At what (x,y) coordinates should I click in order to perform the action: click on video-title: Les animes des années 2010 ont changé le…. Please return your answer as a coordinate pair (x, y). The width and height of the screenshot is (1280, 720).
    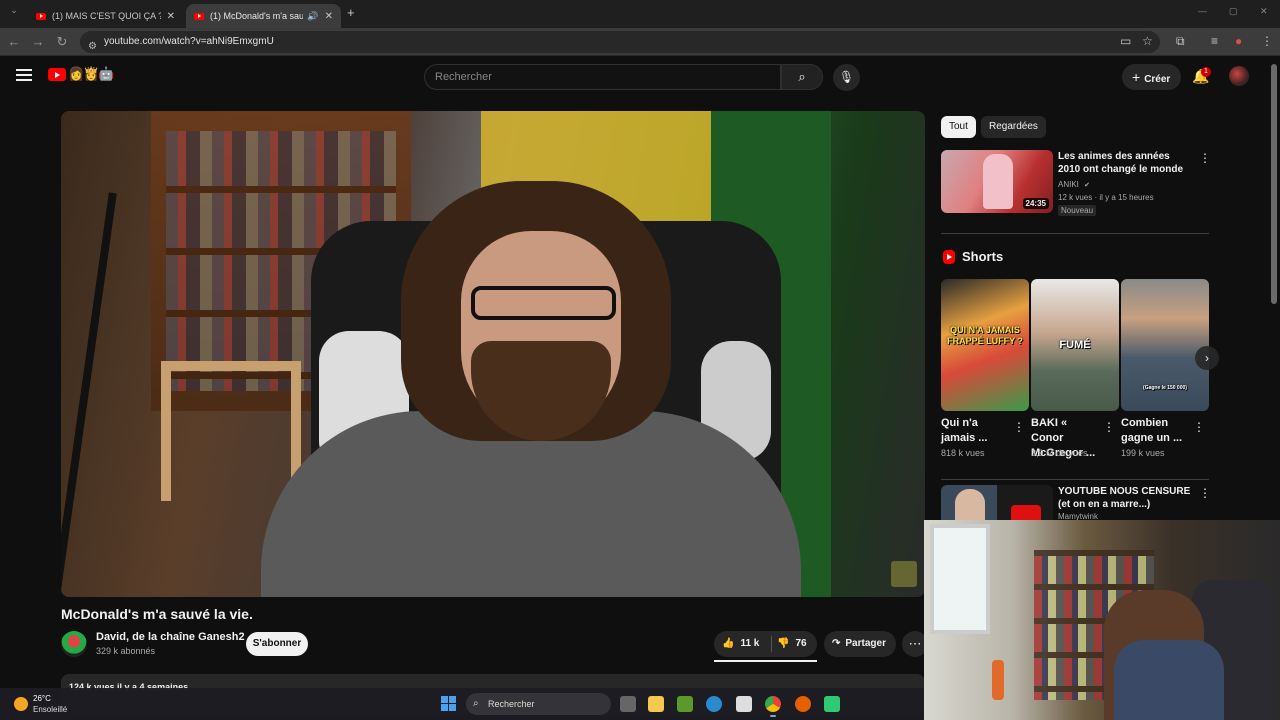
    Looking at the image, I should click on (1125, 163).